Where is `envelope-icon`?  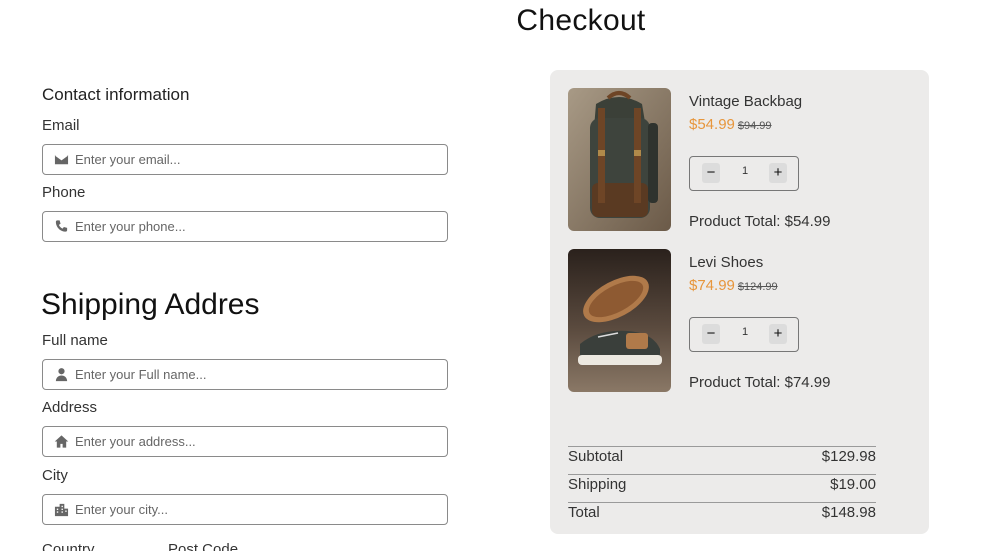 envelope-icon is located at coordinates (61, 160).